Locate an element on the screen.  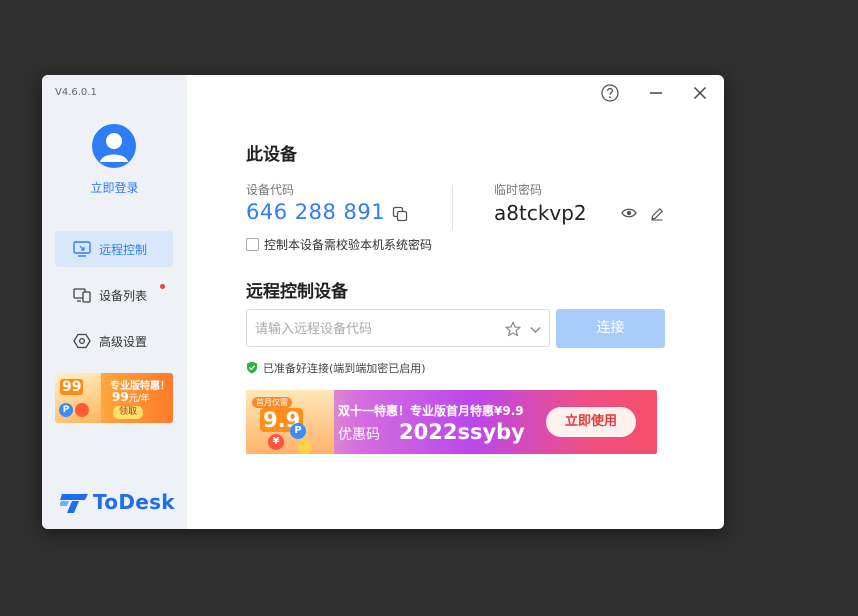
todesk-logo-icon is located at coordinates (74, 503).